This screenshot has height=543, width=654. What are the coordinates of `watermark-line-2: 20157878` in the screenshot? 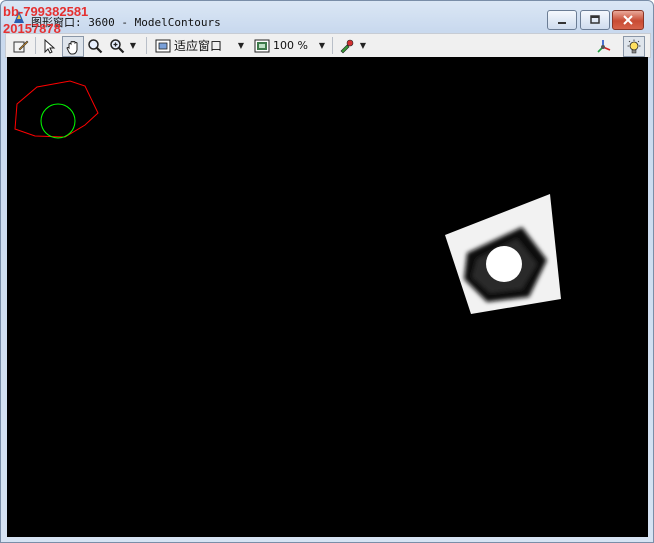 It's located at (32, 28).